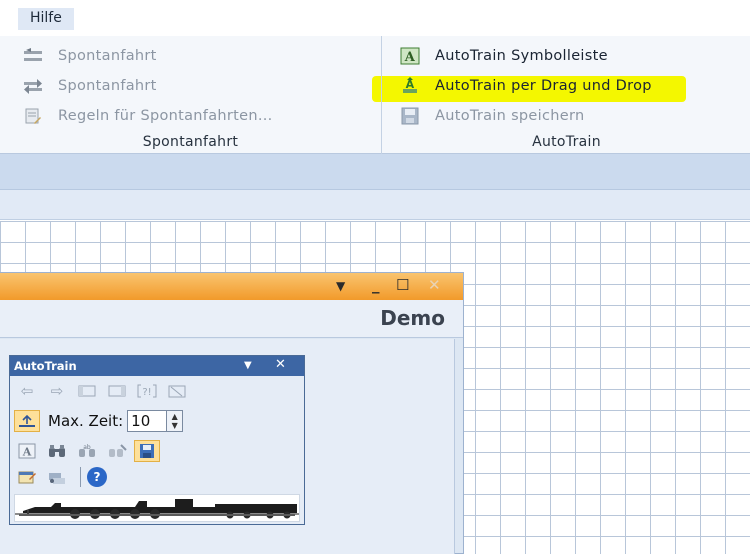  What do you see at coordinates (140, 421) in the screenshot?
I see `max-time-value: 10` at bounding box center [140, 421].